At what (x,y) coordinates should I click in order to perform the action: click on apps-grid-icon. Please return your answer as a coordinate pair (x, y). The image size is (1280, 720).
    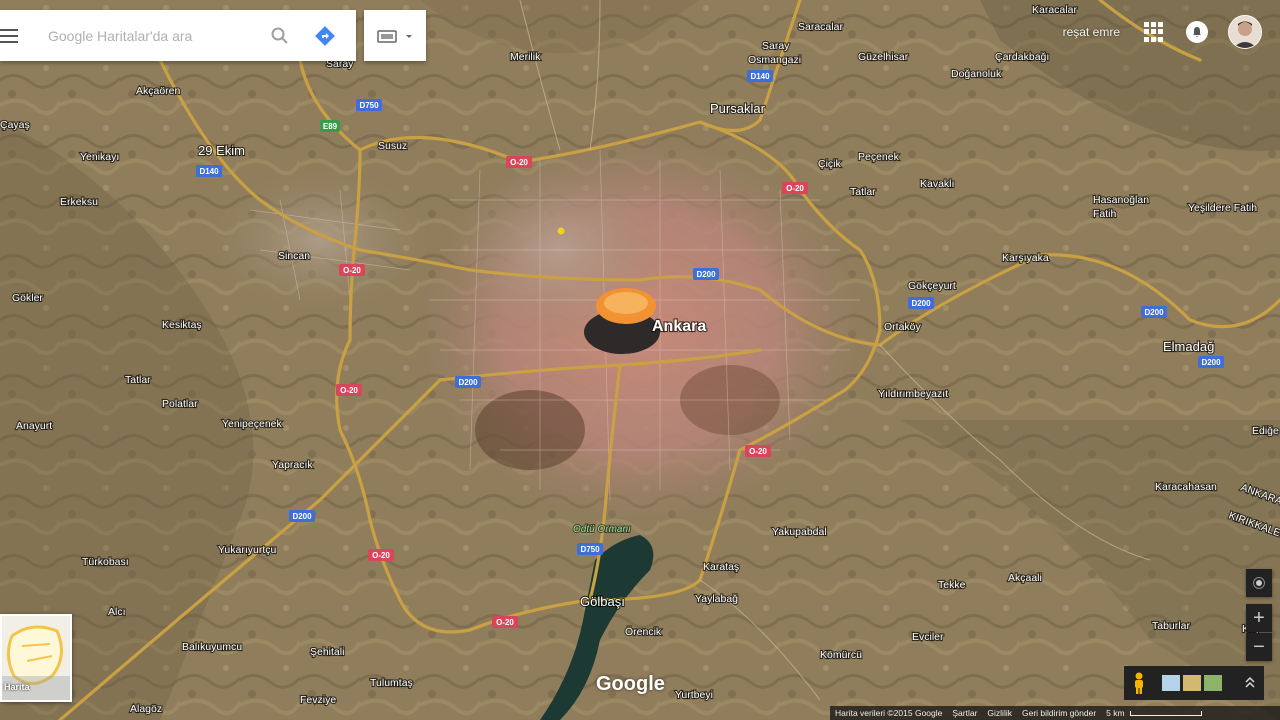
    Looking at the image, I should click on (1154, 32).